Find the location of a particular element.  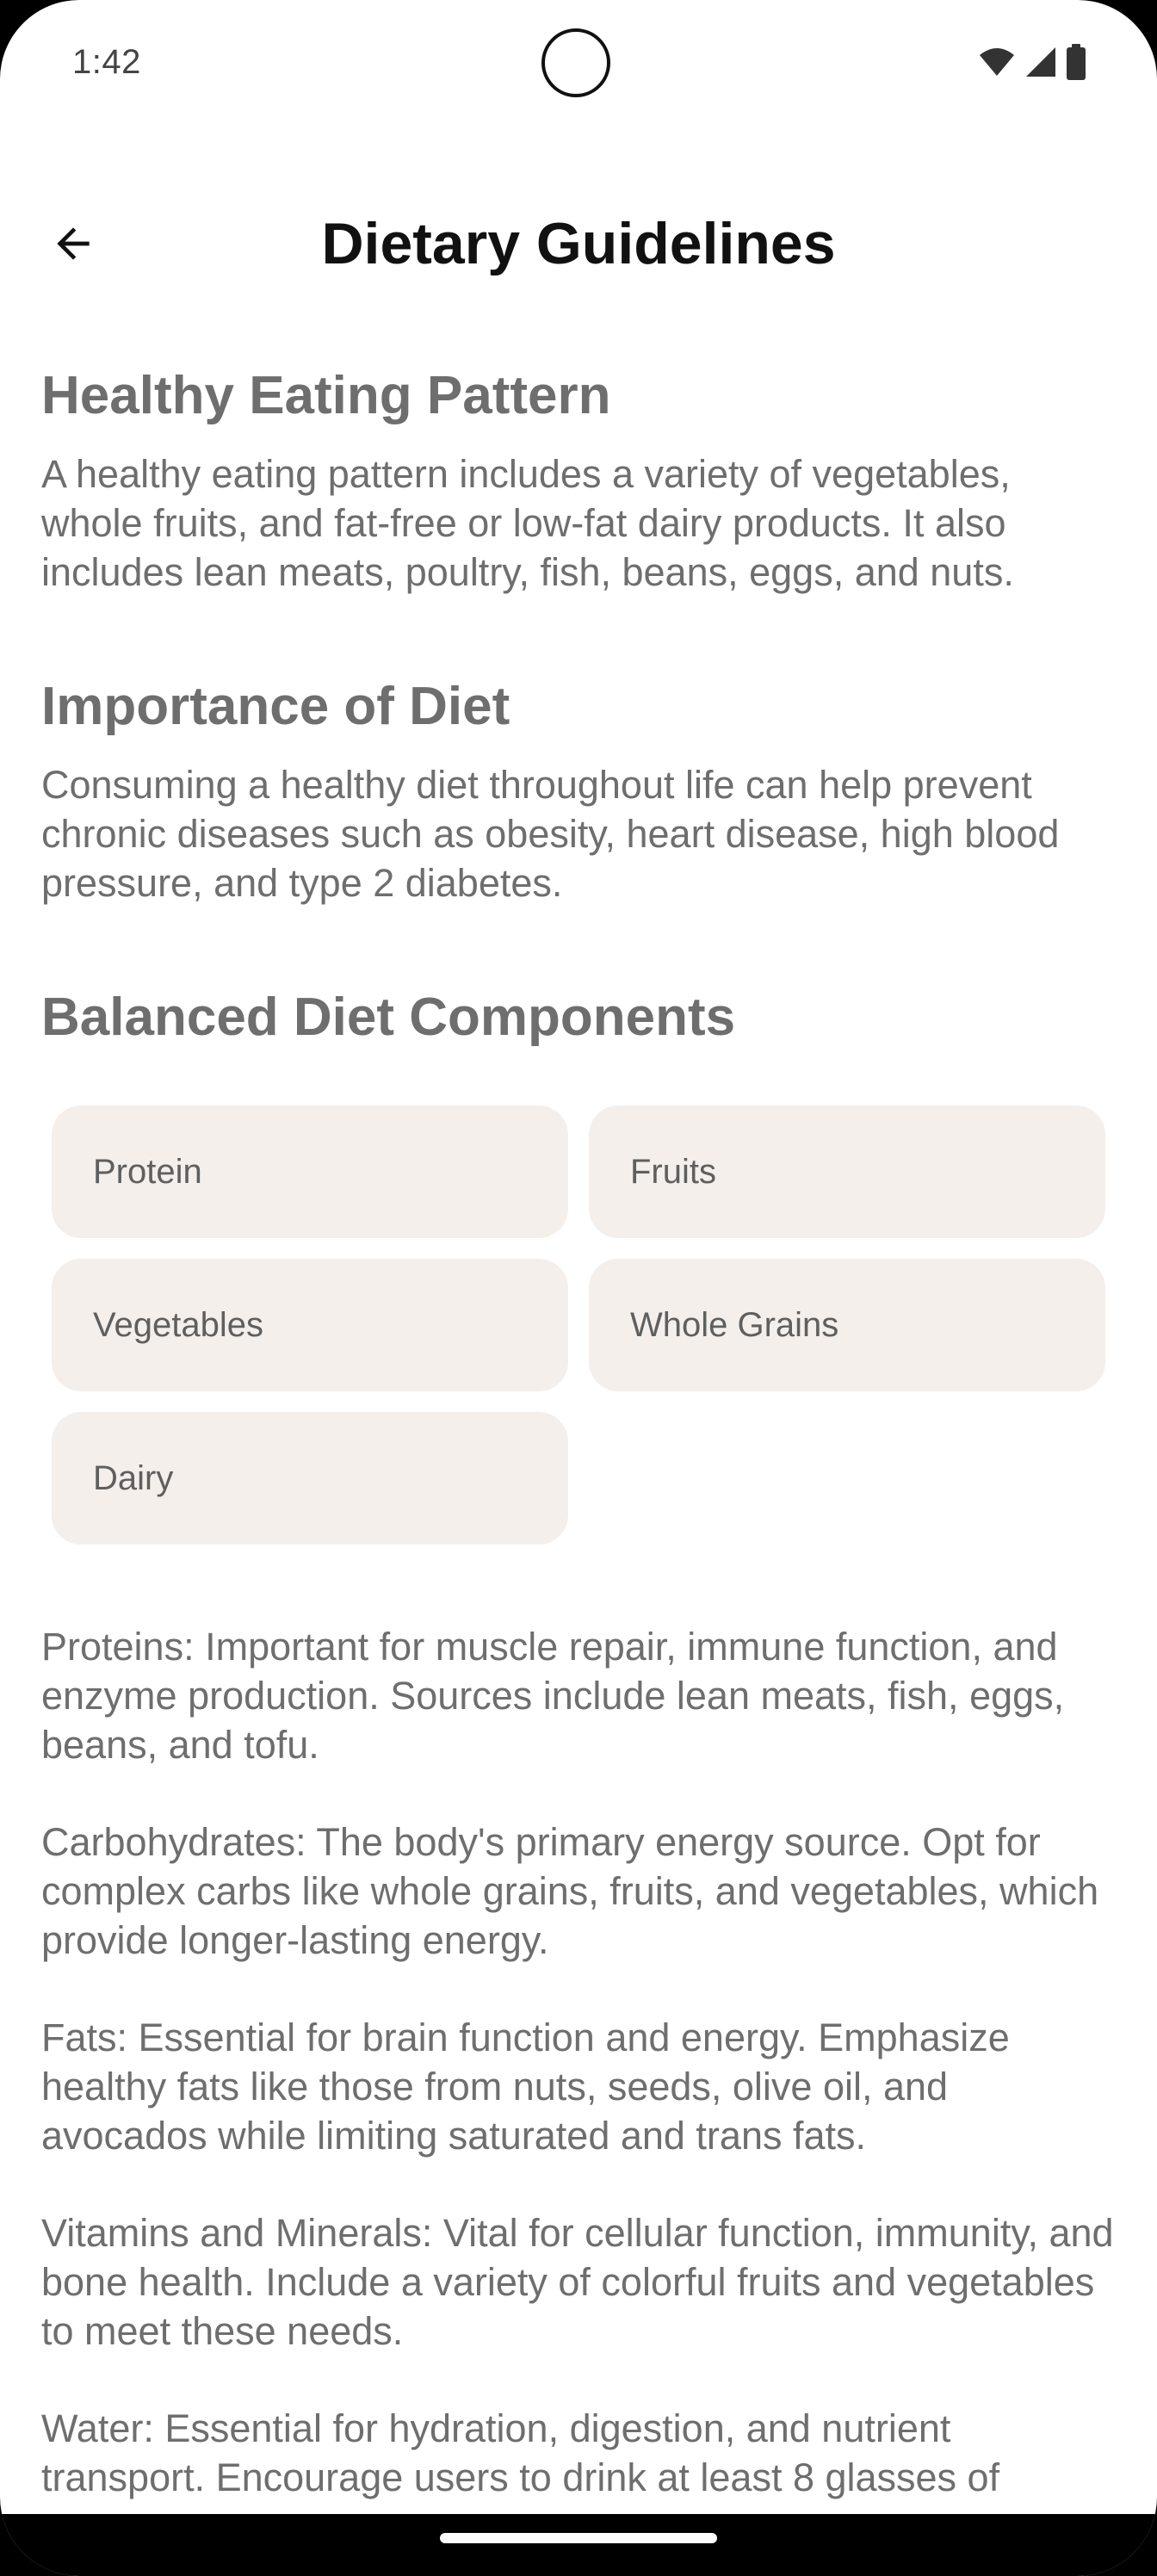

chip-fruits: Fruits is located at coordinates (847, 1172).